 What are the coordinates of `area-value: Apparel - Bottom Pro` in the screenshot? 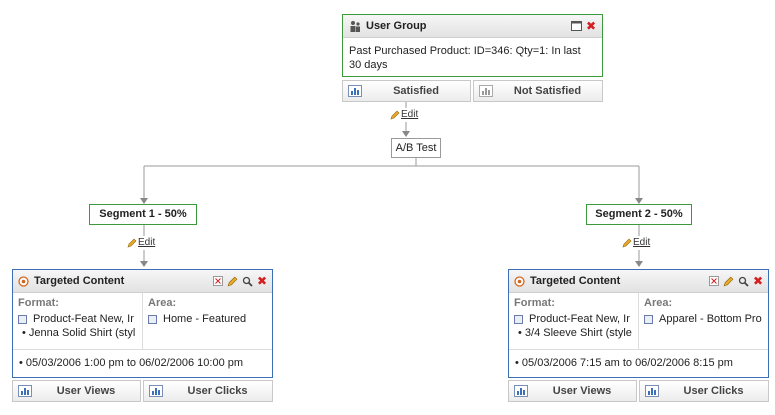 It's located at (703, 319).